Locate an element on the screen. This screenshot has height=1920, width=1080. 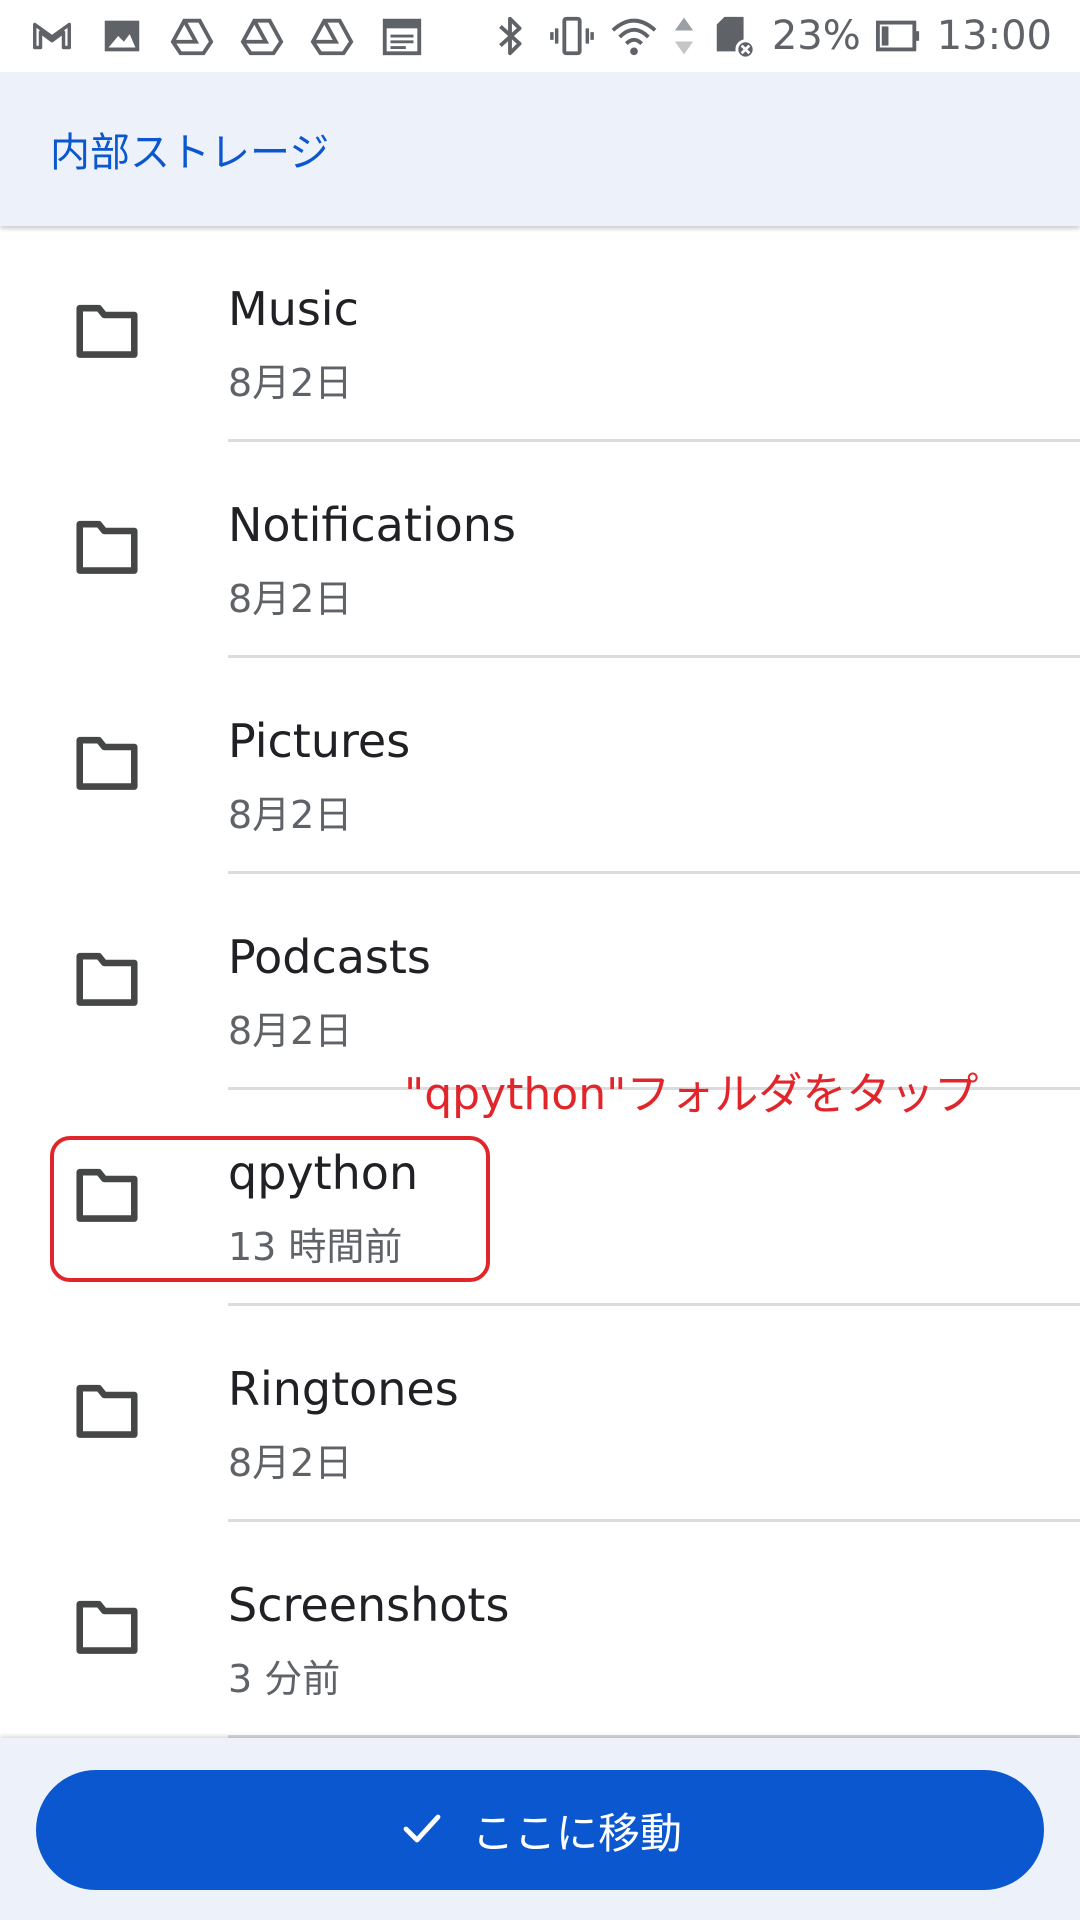
bottom-action-bar: ここに移動 is located at coordinates (540, 1829).